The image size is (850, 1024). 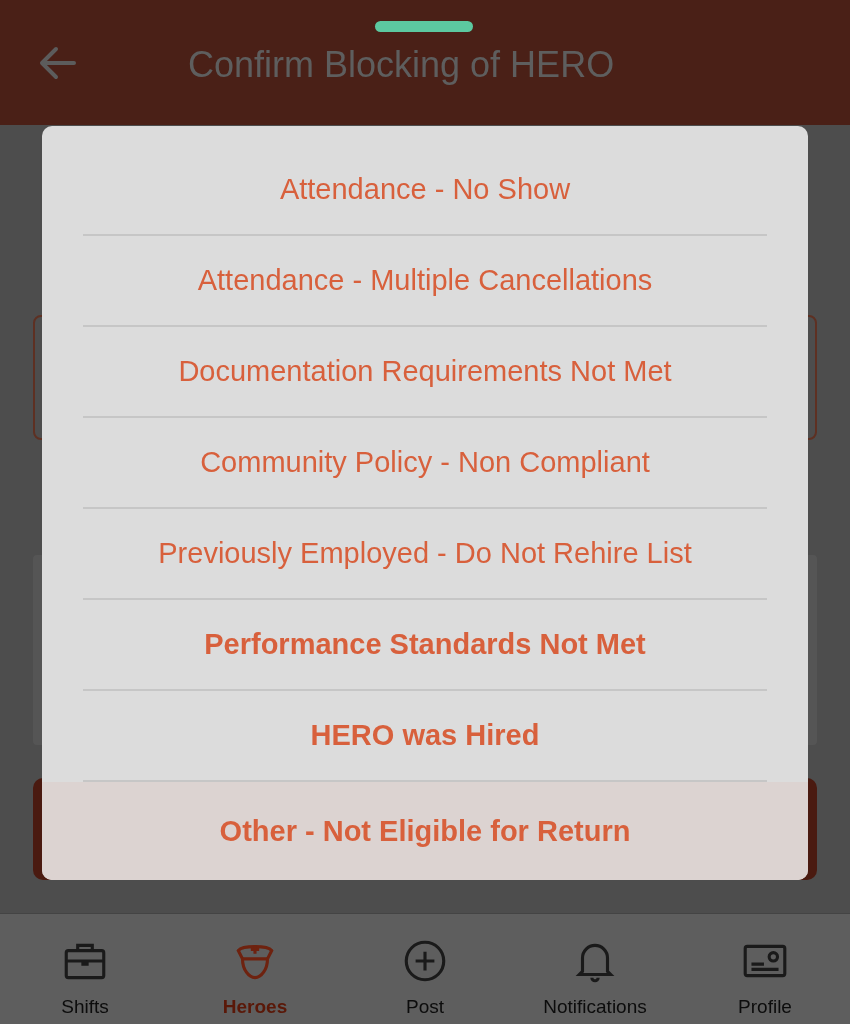 I want to click on option-item: HERO was Hired, so click(x=425, y=735).